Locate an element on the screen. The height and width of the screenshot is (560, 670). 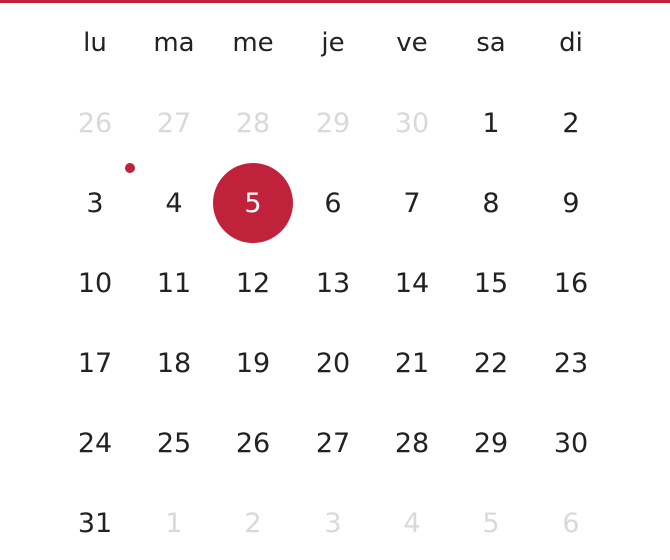
day-number: 14 is located at coordinates (412, 283).